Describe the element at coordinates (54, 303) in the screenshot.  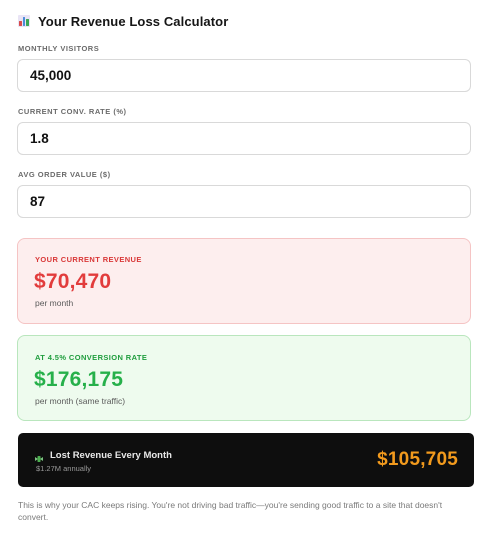
I see `current-revenue-period: per month` at that location.